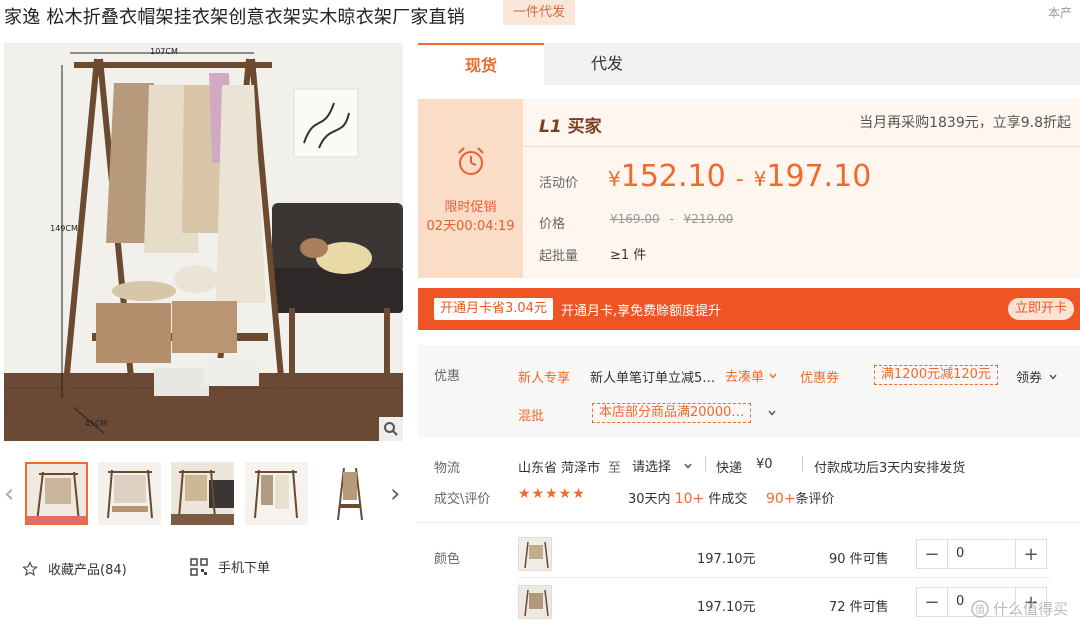  Describe the element at coordinates (749, 309) in the screenshot. I see `membership-card-bar: 开通月卡省3.04元 开通月卡,享免费赊额度提升 立即开卡` at that location.